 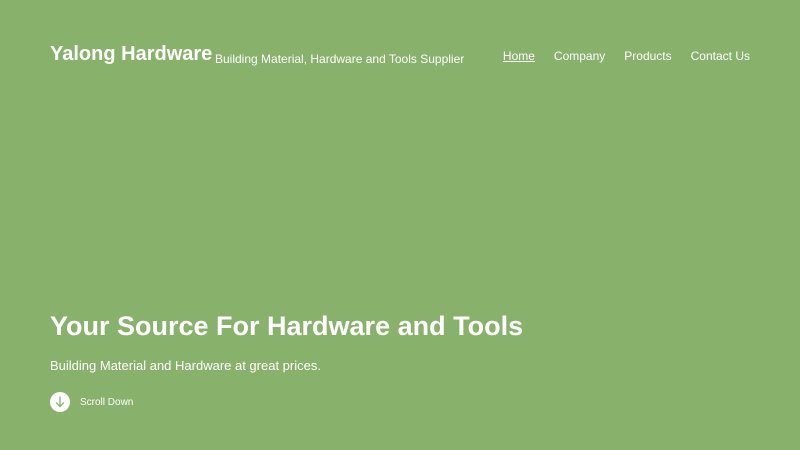 I want to click on scroll-down-button: Scroll Down, so click(x=91, y=402).